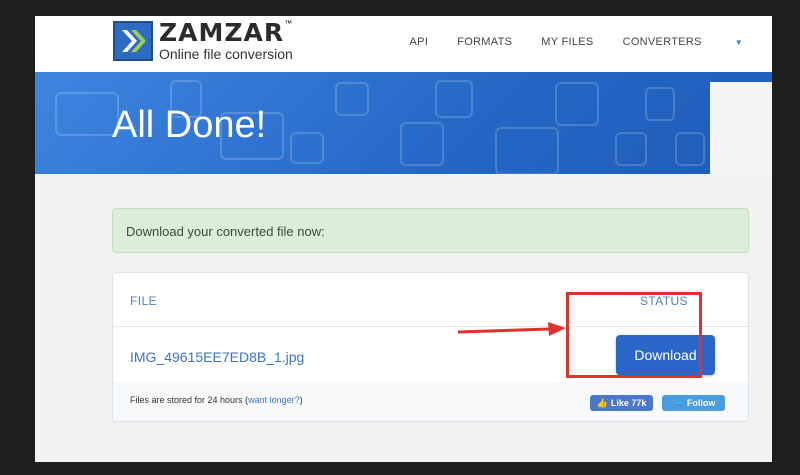 The width and height of the screenshot is (800, 475). I want to click on facebook-like-button: 👍 Like 77k, so click(621, 403).